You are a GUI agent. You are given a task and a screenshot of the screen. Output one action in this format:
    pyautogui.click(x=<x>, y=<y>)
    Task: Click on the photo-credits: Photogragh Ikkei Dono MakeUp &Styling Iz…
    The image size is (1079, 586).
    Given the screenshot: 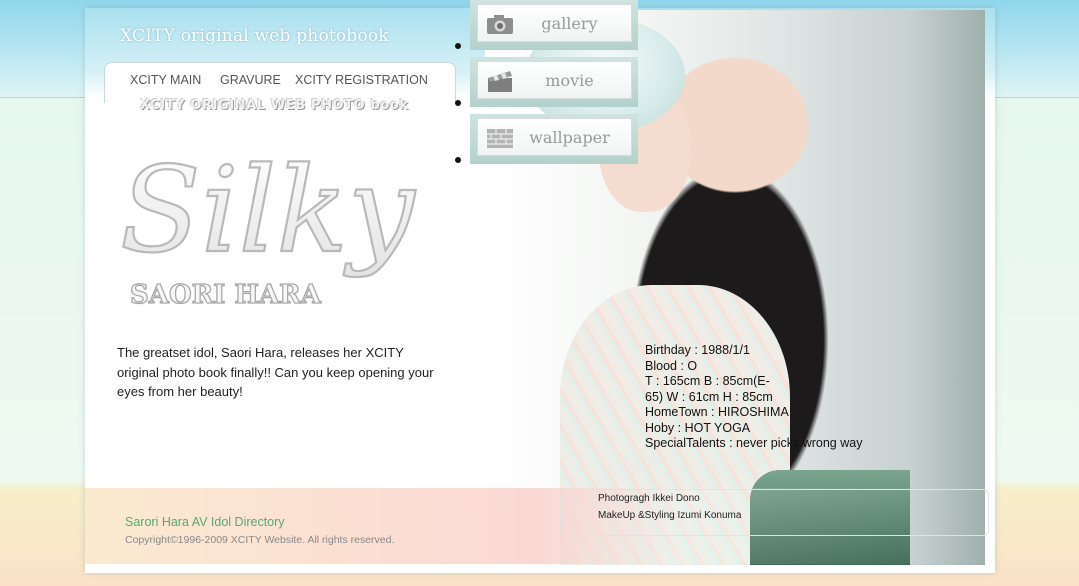 What is the action you would take?
    pyautogui.click(x=669, y=507)
    